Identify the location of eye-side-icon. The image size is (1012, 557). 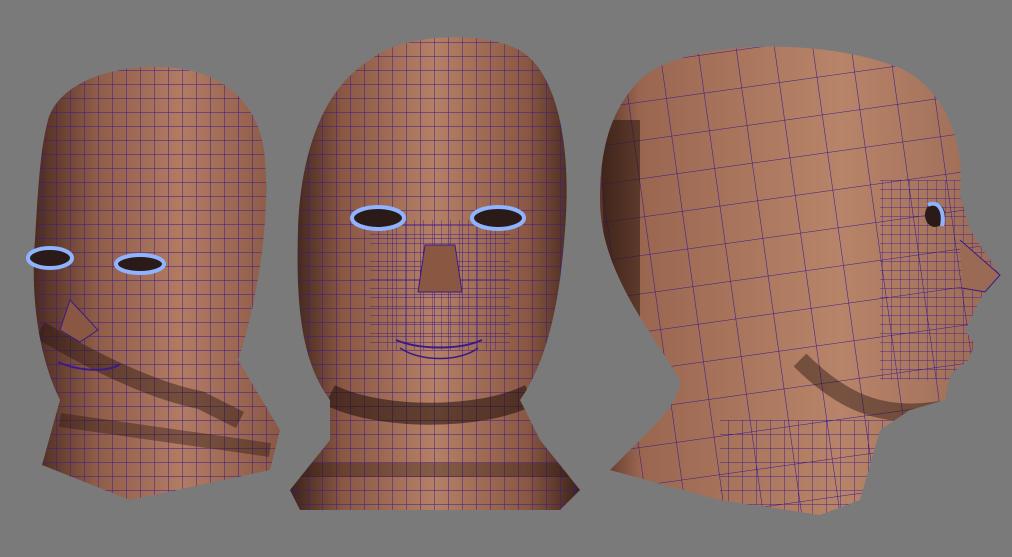
(935, 214).